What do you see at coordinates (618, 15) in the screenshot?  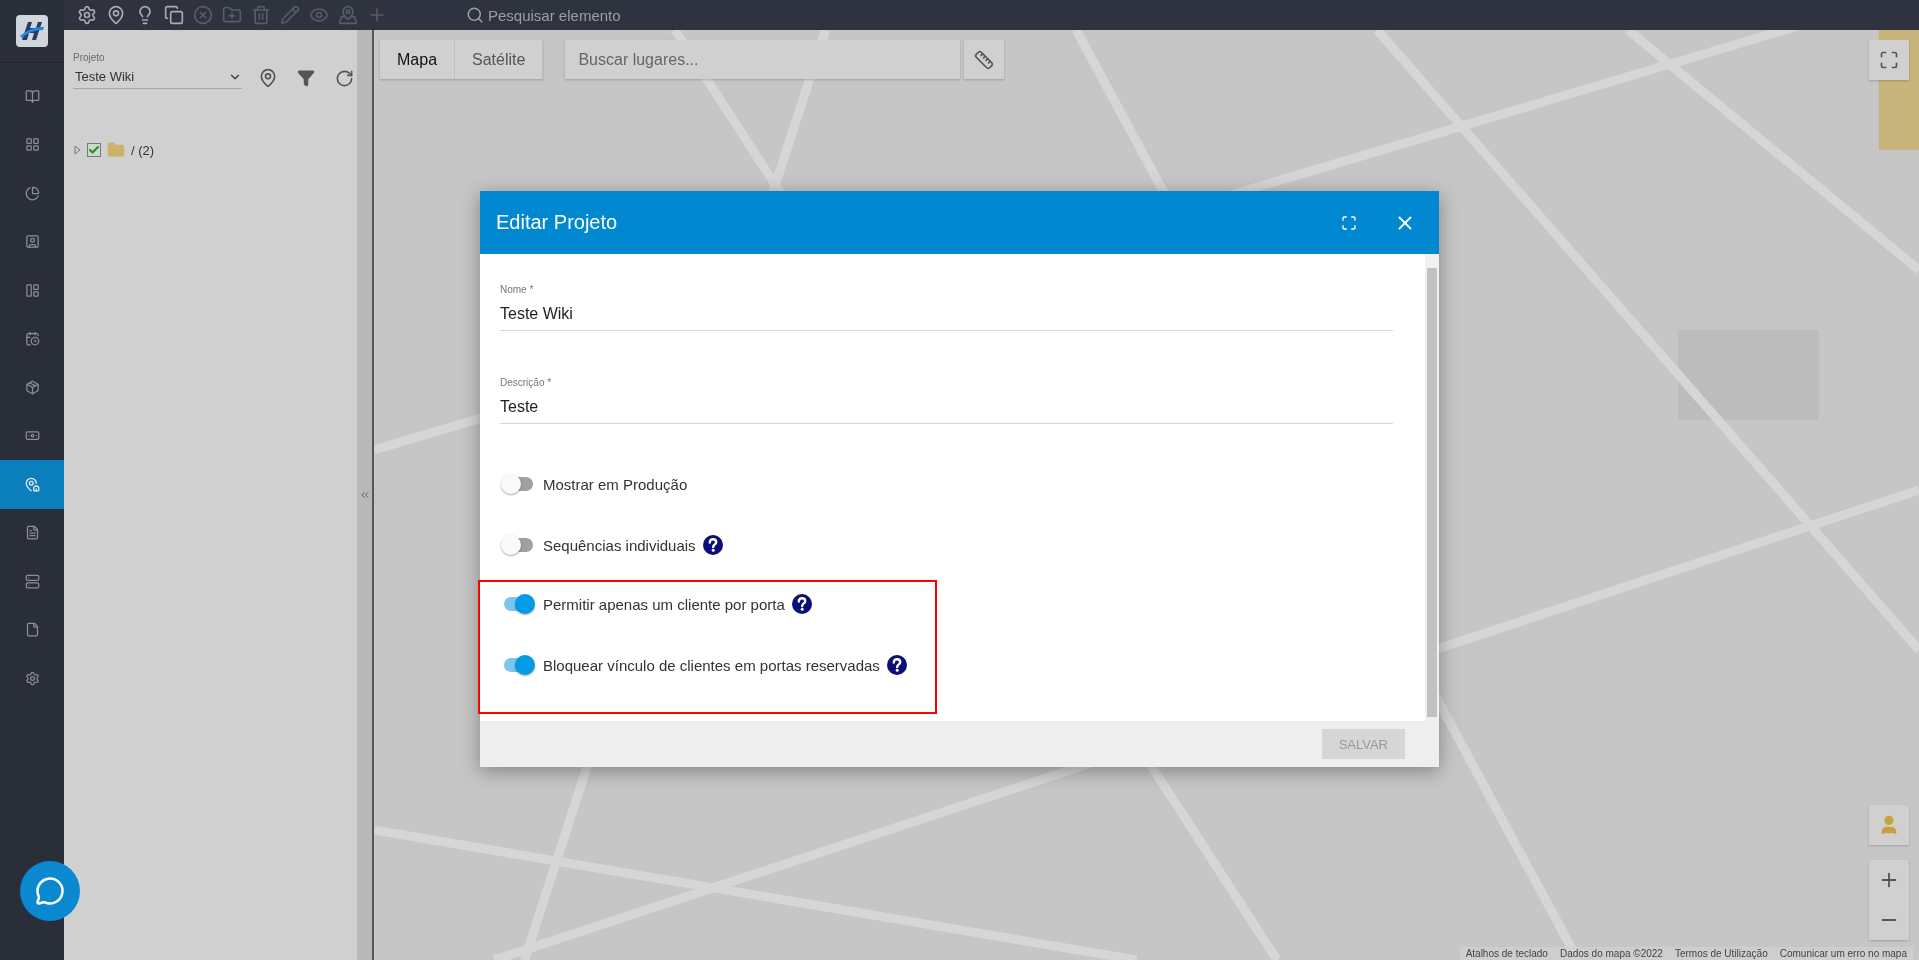 I see `search-field: Pesquisar elemento` at bounding box center [618, 15].